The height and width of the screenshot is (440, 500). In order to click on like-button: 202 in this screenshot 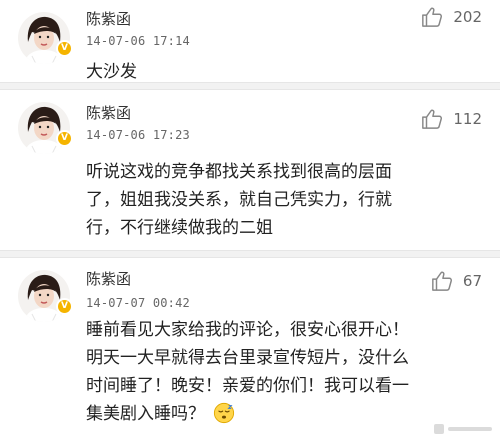, I will do `click(451, 17)`.